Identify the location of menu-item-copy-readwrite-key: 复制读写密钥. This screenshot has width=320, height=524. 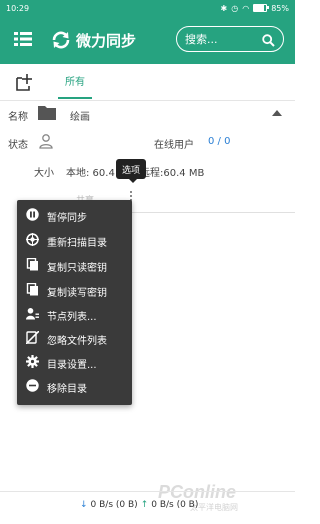
(74, 290).